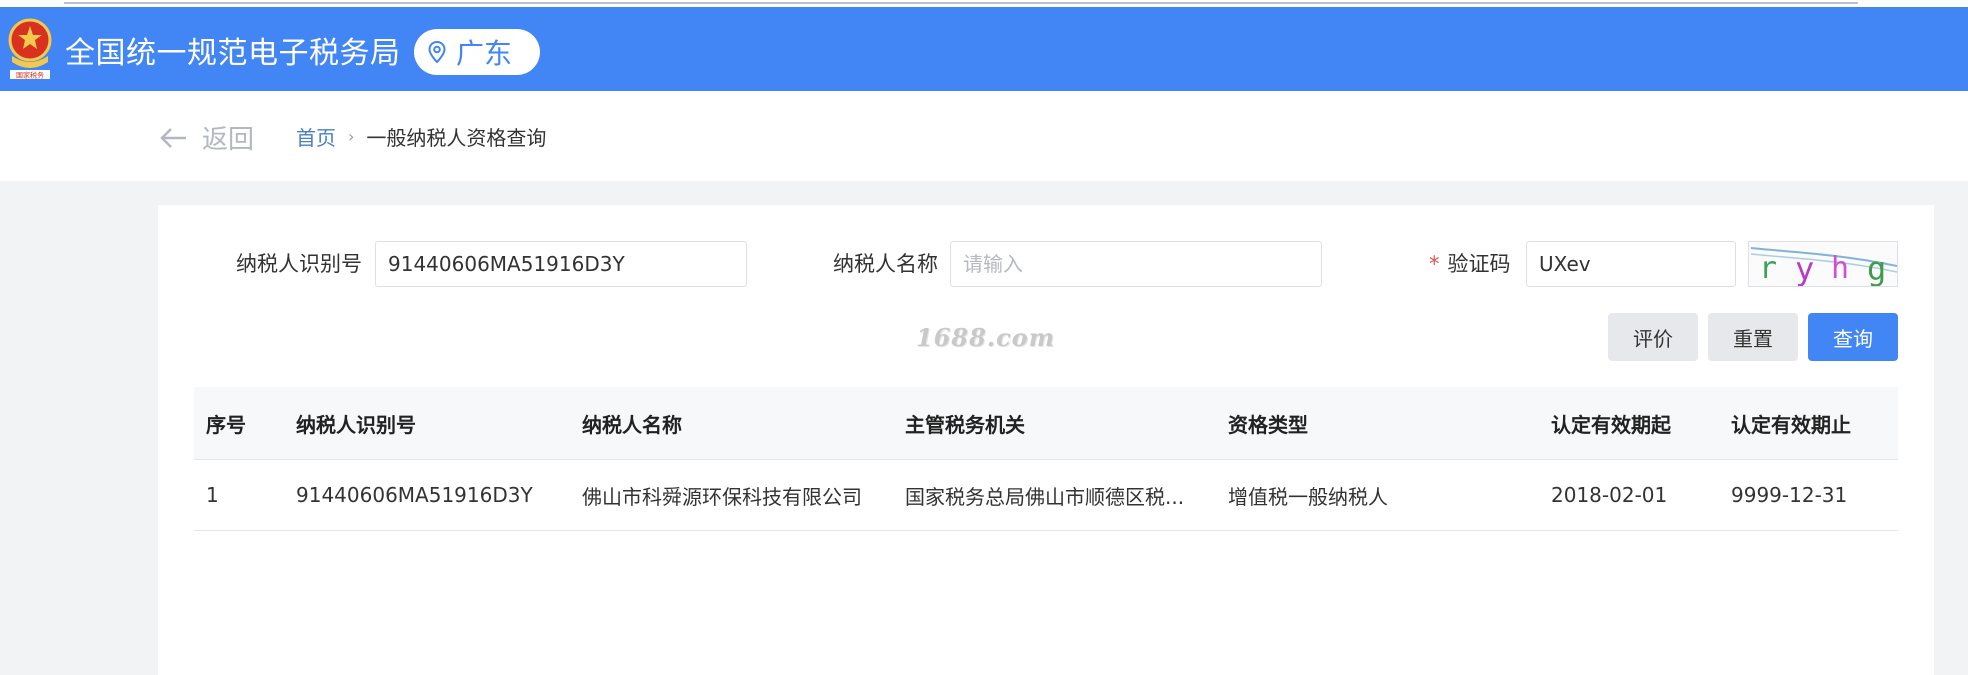 The image size is (1968, 675). Describe the element at coordinates (356, 424) in the screenshot. I see `column-header: 纳税人识别号` at that location.